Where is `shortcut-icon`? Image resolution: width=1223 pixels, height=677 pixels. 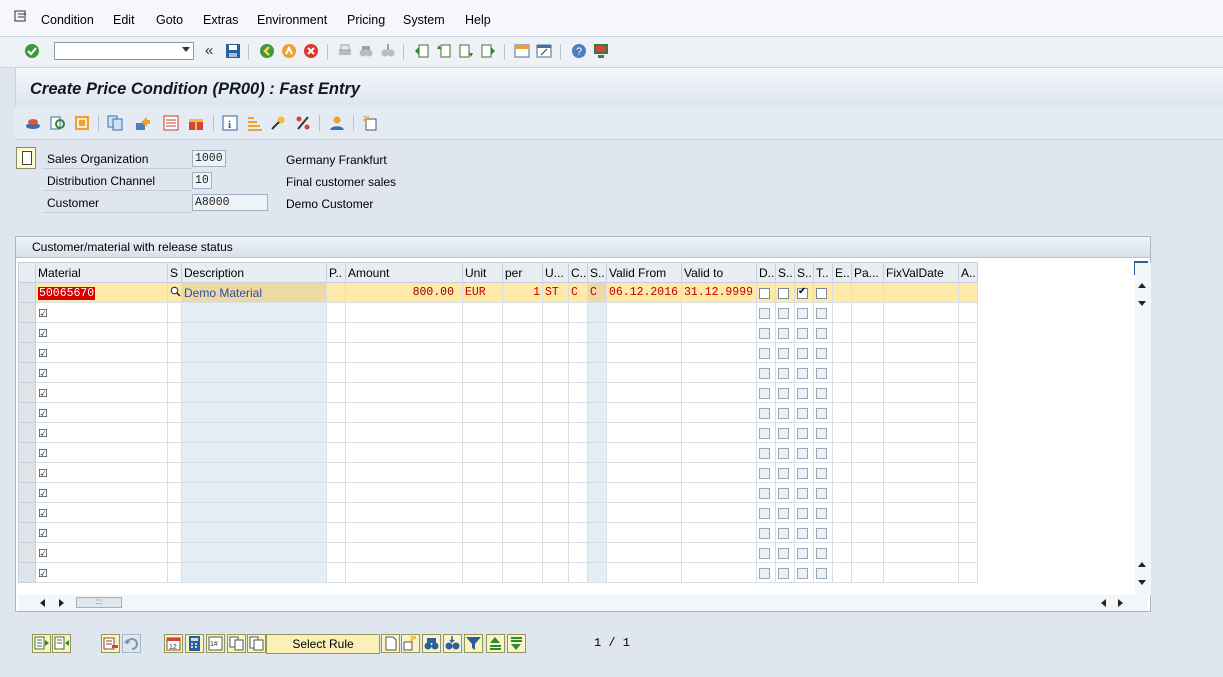
shortcut-icon is located at coordinates (544, 51).